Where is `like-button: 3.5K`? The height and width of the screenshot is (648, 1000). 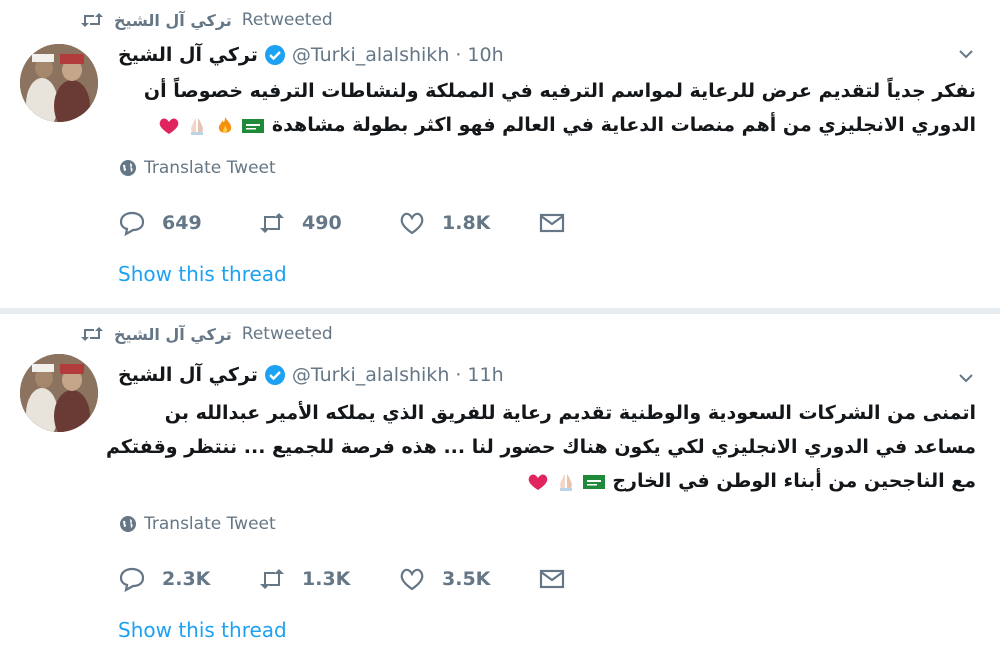 like-button: 3.5K is located at coordinates (468, 579).